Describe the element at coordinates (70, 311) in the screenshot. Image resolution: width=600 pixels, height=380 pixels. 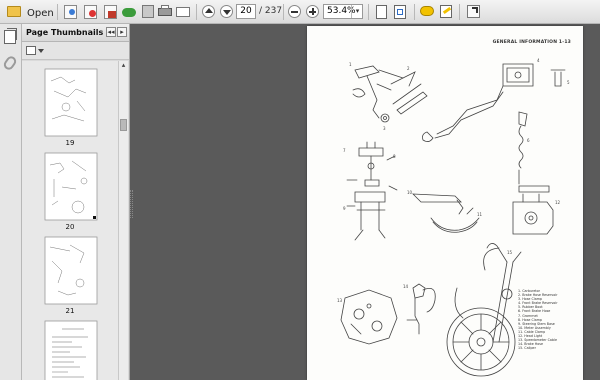
I see `thumbnail-label: 21` at that location.